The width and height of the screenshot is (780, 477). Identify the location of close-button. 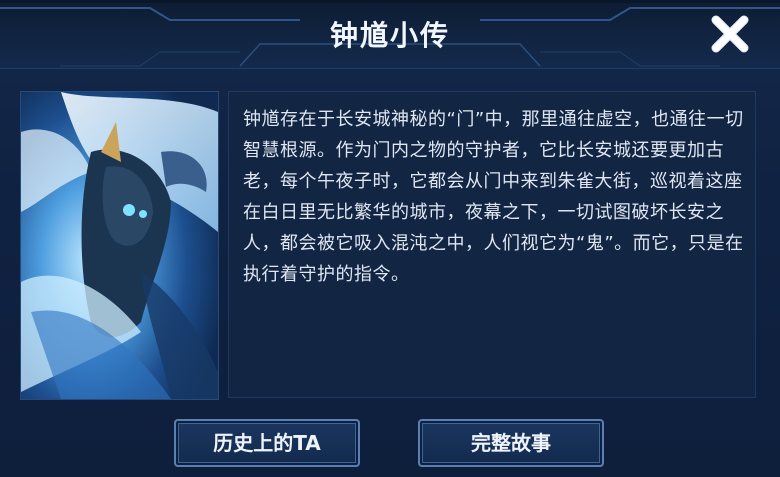
(730, 34).